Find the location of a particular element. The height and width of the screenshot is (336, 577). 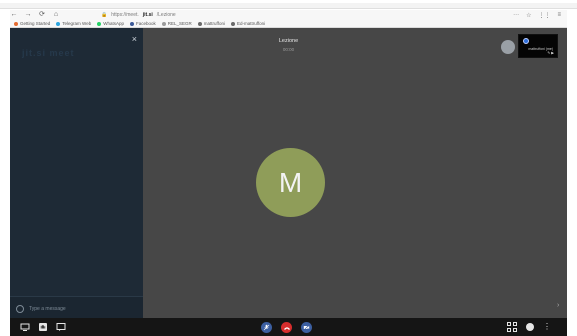

page-margin is located at coordinates (572, 173).